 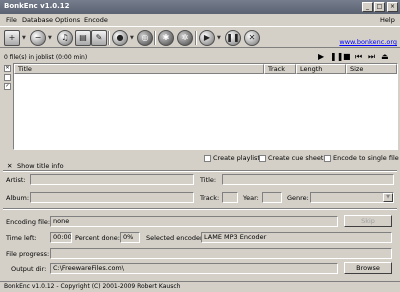 I want to click on output-dir-field: C:\FreewareFiles.com\, so click(x=194, y=268).